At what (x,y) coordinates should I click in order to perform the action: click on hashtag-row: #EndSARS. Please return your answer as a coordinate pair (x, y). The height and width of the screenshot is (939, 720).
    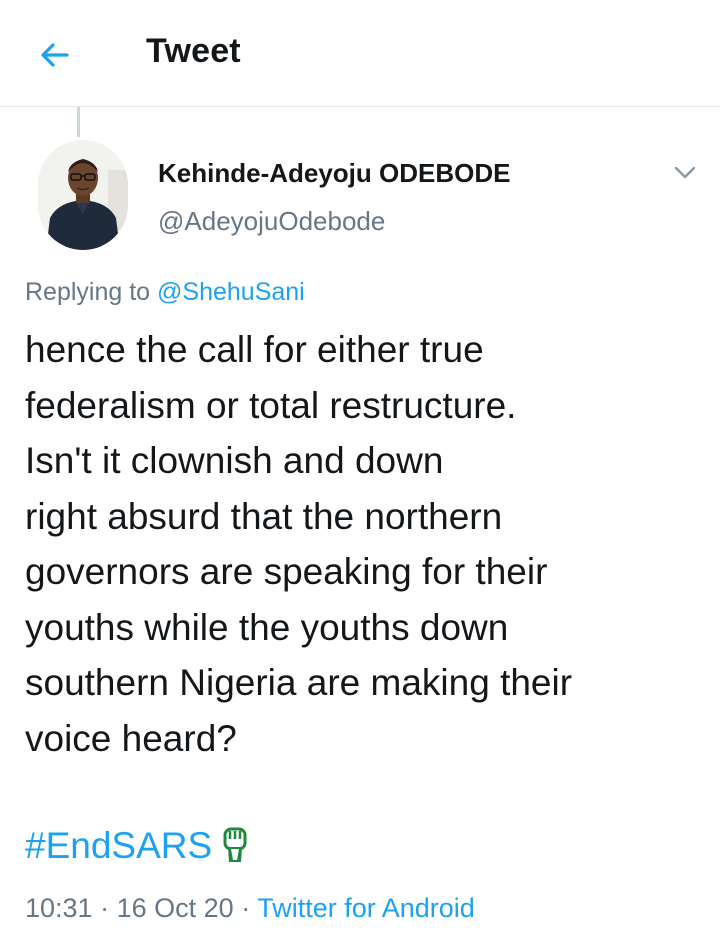
    Looking at the image, I should click on (136, 846).